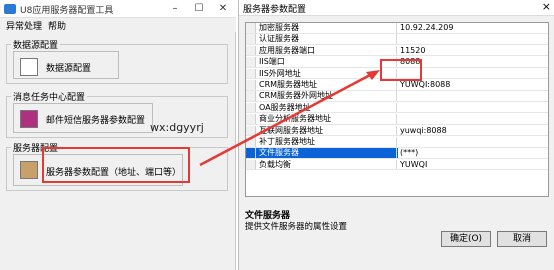 This screenshot has height=270, width=554. What do you see at coordinates (289, 118) in the screenshot?
I see `annotation-arrow` at bounding box center [289, 118].